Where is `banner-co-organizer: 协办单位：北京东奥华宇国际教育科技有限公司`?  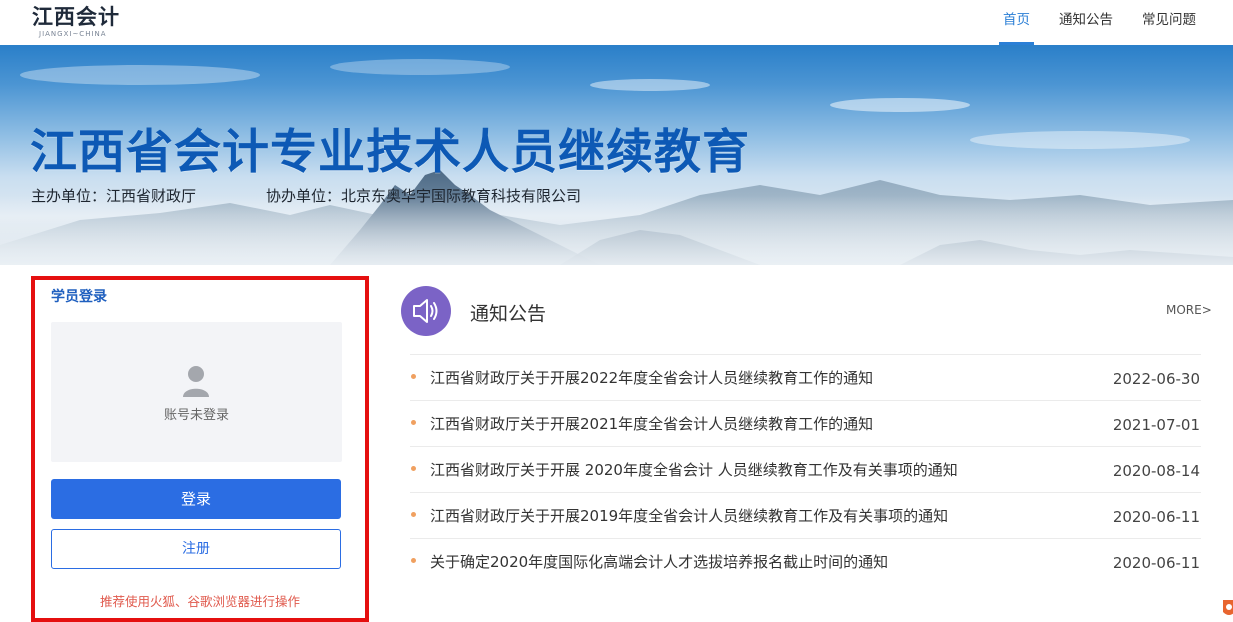 banner-co-organizer: 协办单位：北京东奥华宇国际教育科技有限公司 is located at coordinates (424, 196).